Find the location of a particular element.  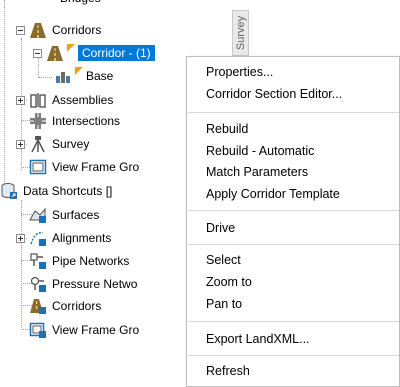

survey-icon is located at coordinates (38, 144).